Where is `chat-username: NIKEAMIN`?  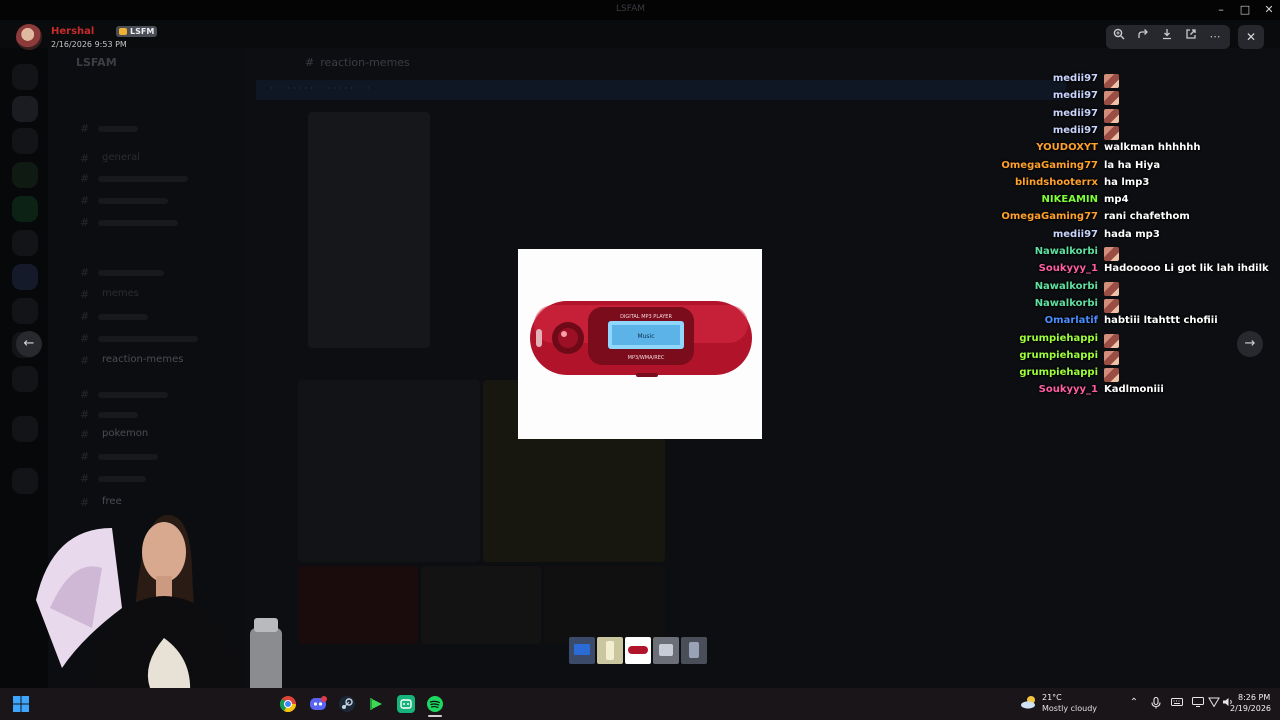
chat-username: NIKEAMIN is located at coordinates (1070, 199).